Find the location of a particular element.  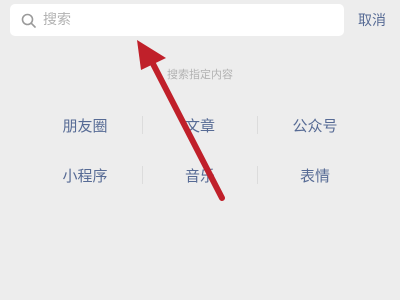

category-mini-programs: 小程序 is located at coordinates (85, 175).